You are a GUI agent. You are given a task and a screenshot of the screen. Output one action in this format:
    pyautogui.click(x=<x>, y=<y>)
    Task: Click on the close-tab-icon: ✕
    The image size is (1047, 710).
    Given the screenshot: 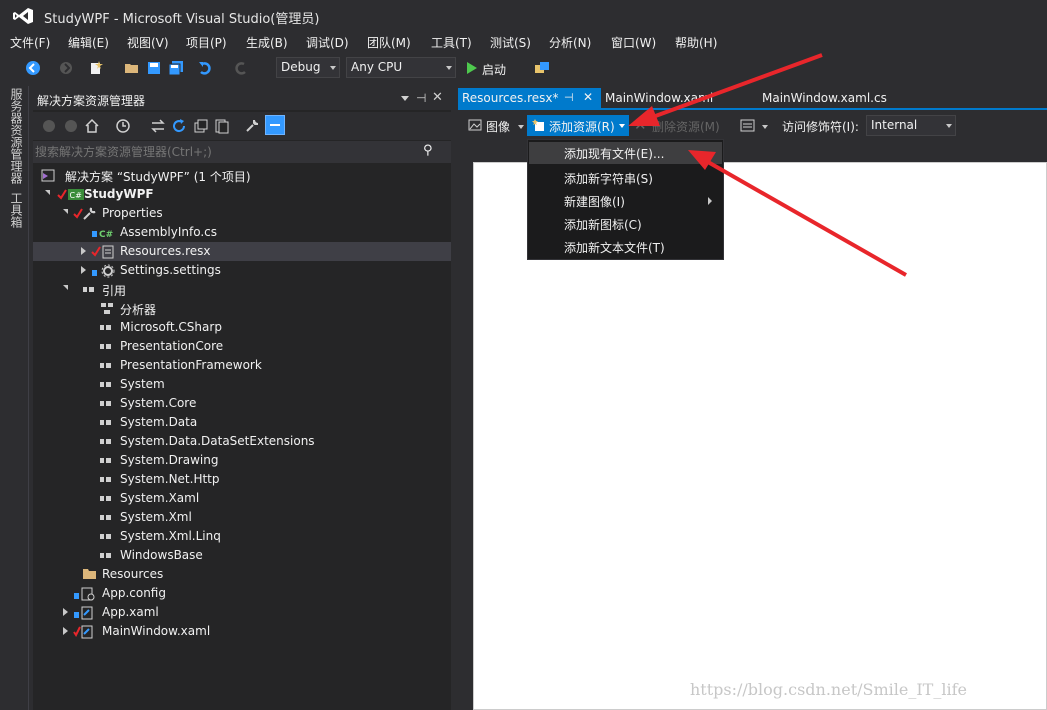 What is the action you would take?
    pyautogui.click(x=588, y=97)
    